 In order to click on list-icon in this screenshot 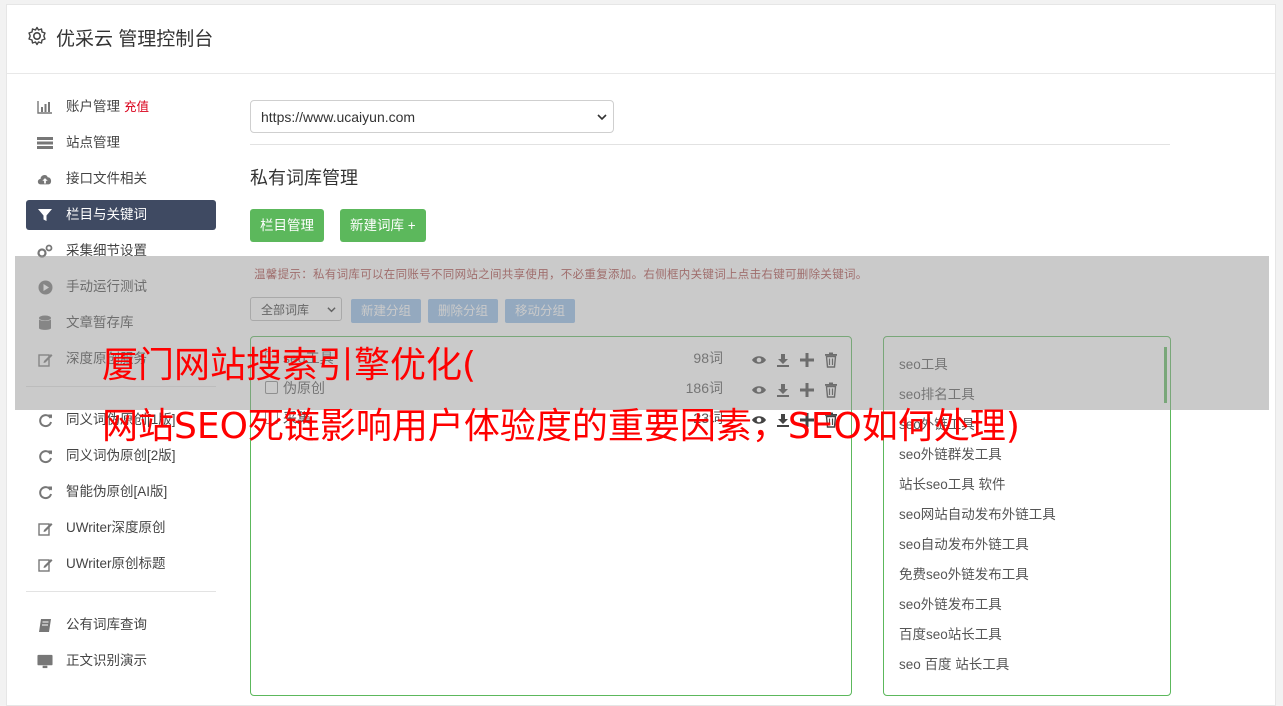, I will do `click(45, 143)`.